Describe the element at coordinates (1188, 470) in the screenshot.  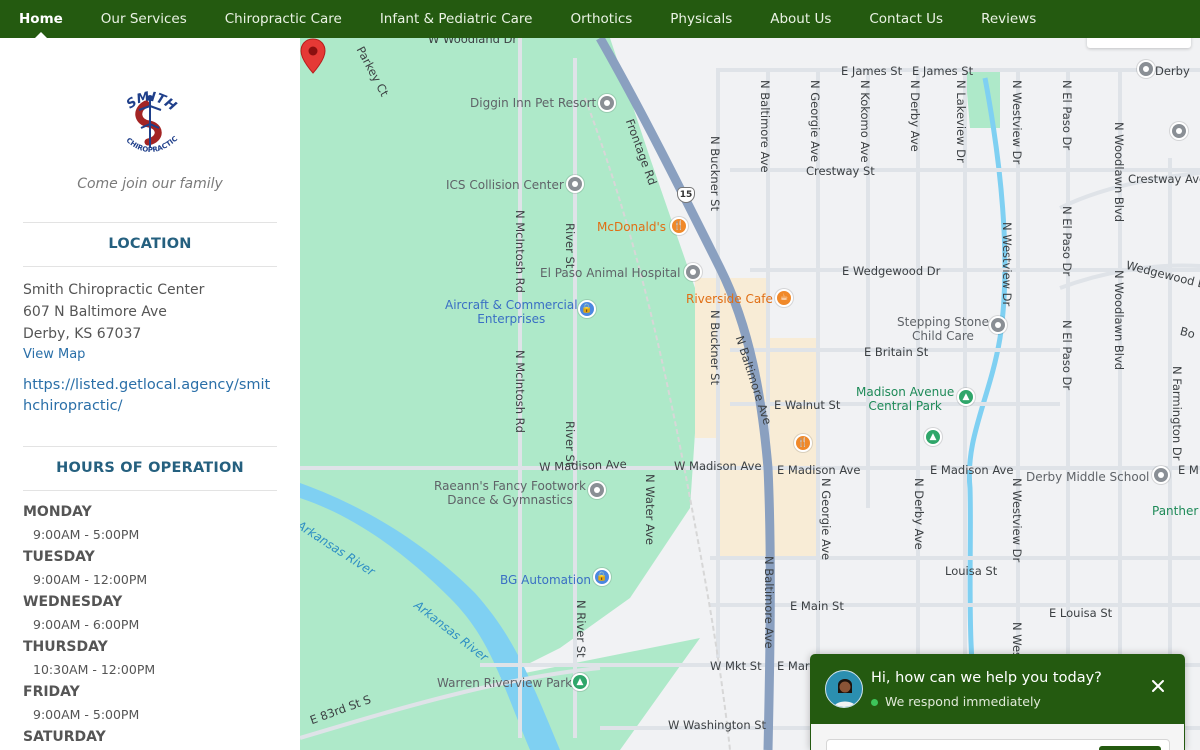
I see `street-label: E M` at that location.